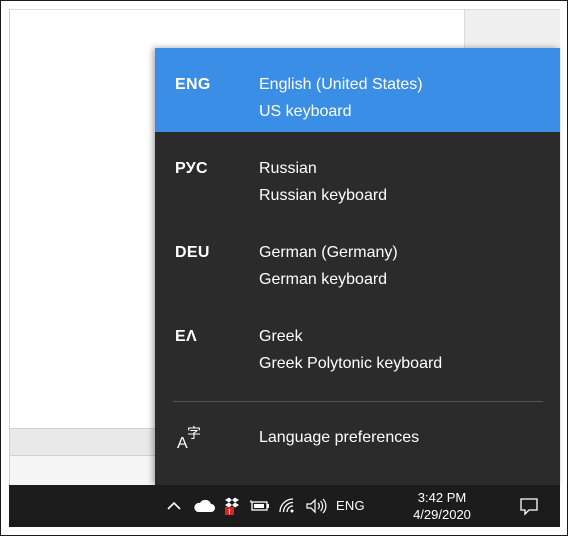 The height and width of the screenshot is (536, 568). What do you see at coordinates (281, 336) in the screenshot?
I see `language-name: Greek` at bounding box center [281, 336].